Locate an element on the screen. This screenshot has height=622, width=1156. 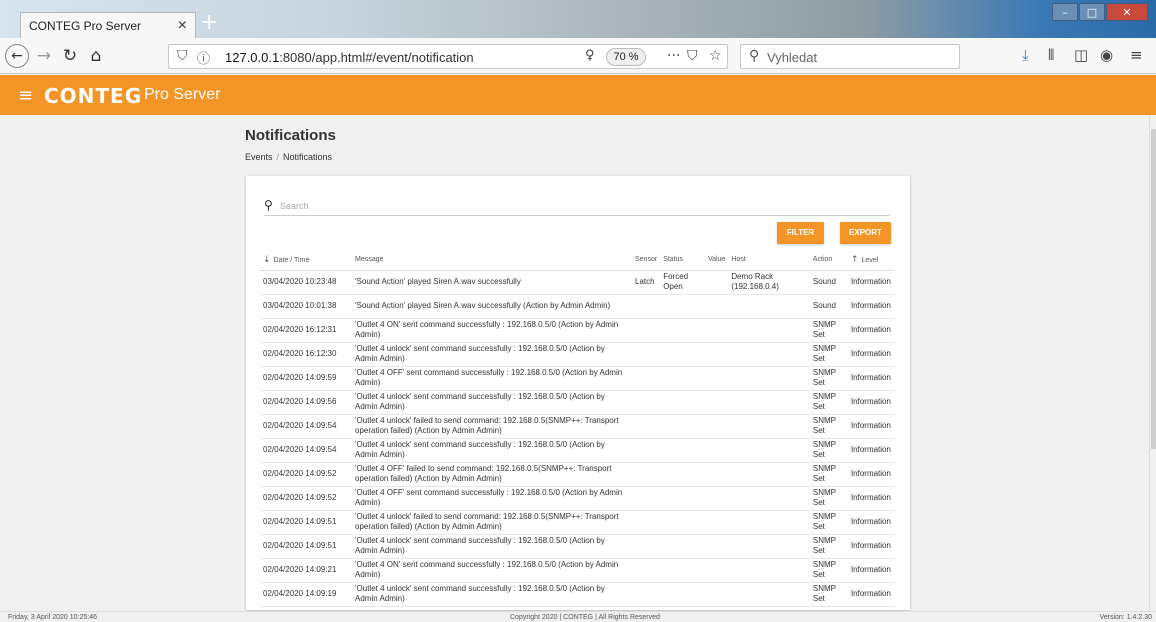
cell-datetime: 02/04/2020 16:12:30 is located at coordinates (306, 354).